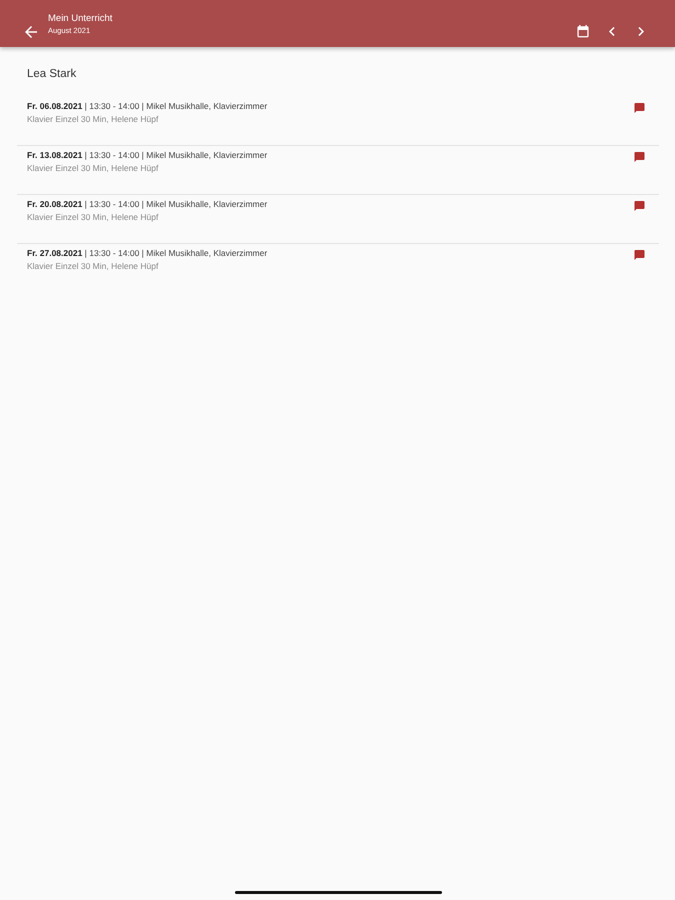 The height and width of the screenshot is (900, 675). What do you see at coordinates (641, 31) in the screenshot?
I see `chevron-right-icon` at bounding box center [641, 31].